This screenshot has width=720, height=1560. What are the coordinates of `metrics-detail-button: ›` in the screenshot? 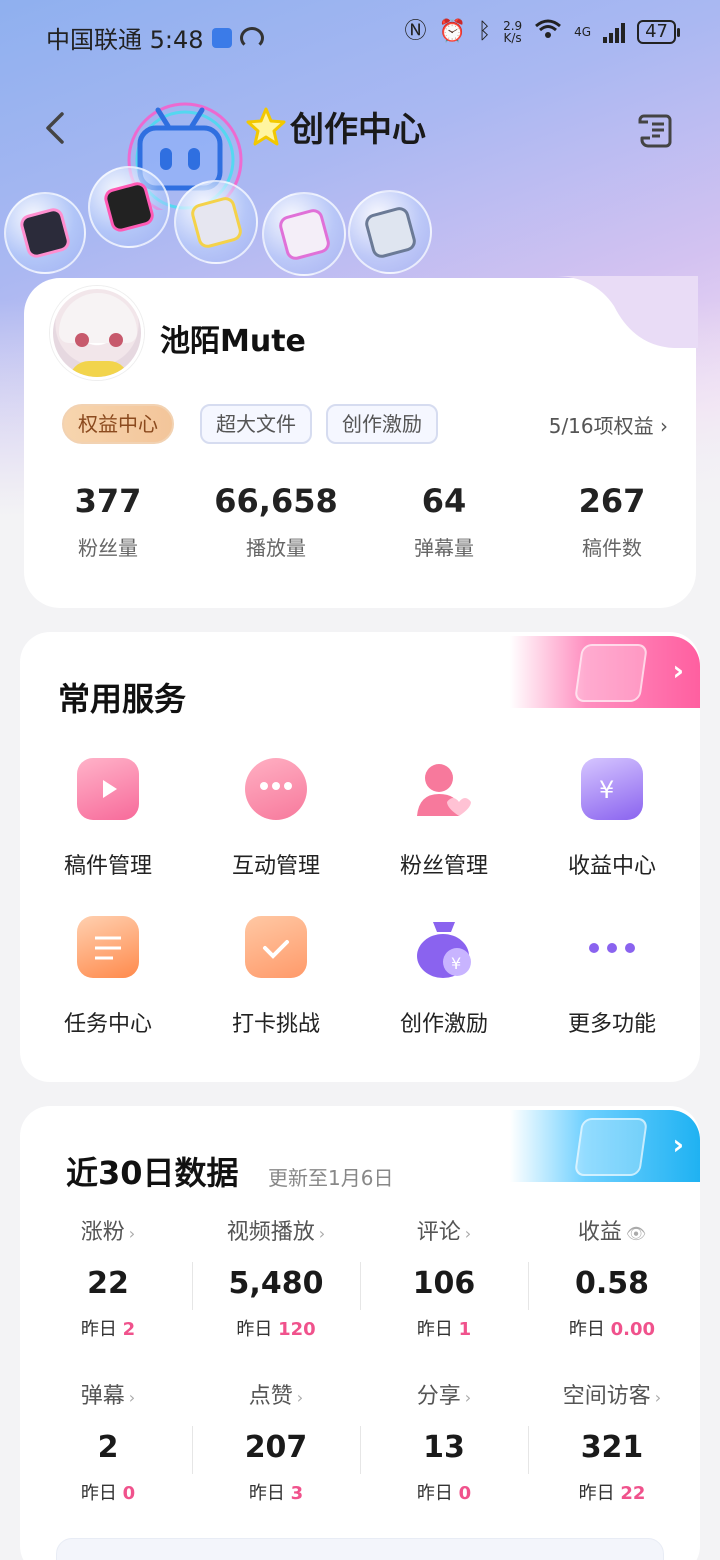 It's located at (605, 1146).